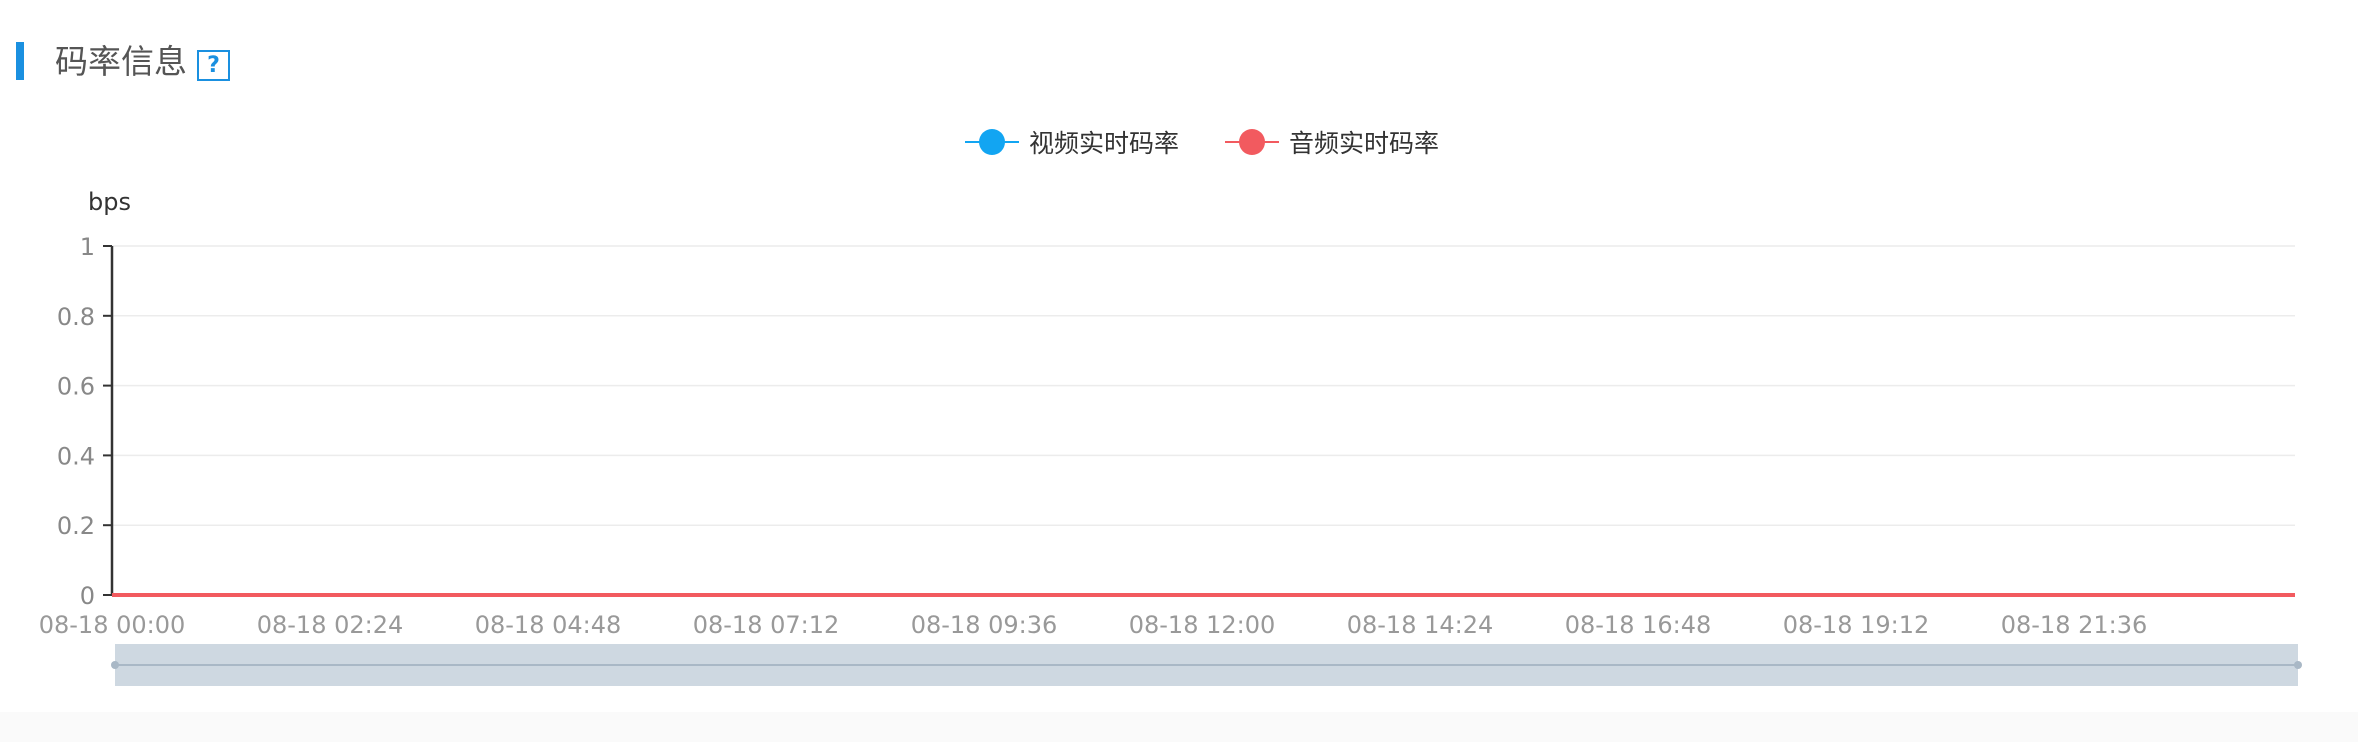 This screenshot has height=742, width=2358. I want to click on x-tick-label: 08-18 09:36, so click(984, 625).